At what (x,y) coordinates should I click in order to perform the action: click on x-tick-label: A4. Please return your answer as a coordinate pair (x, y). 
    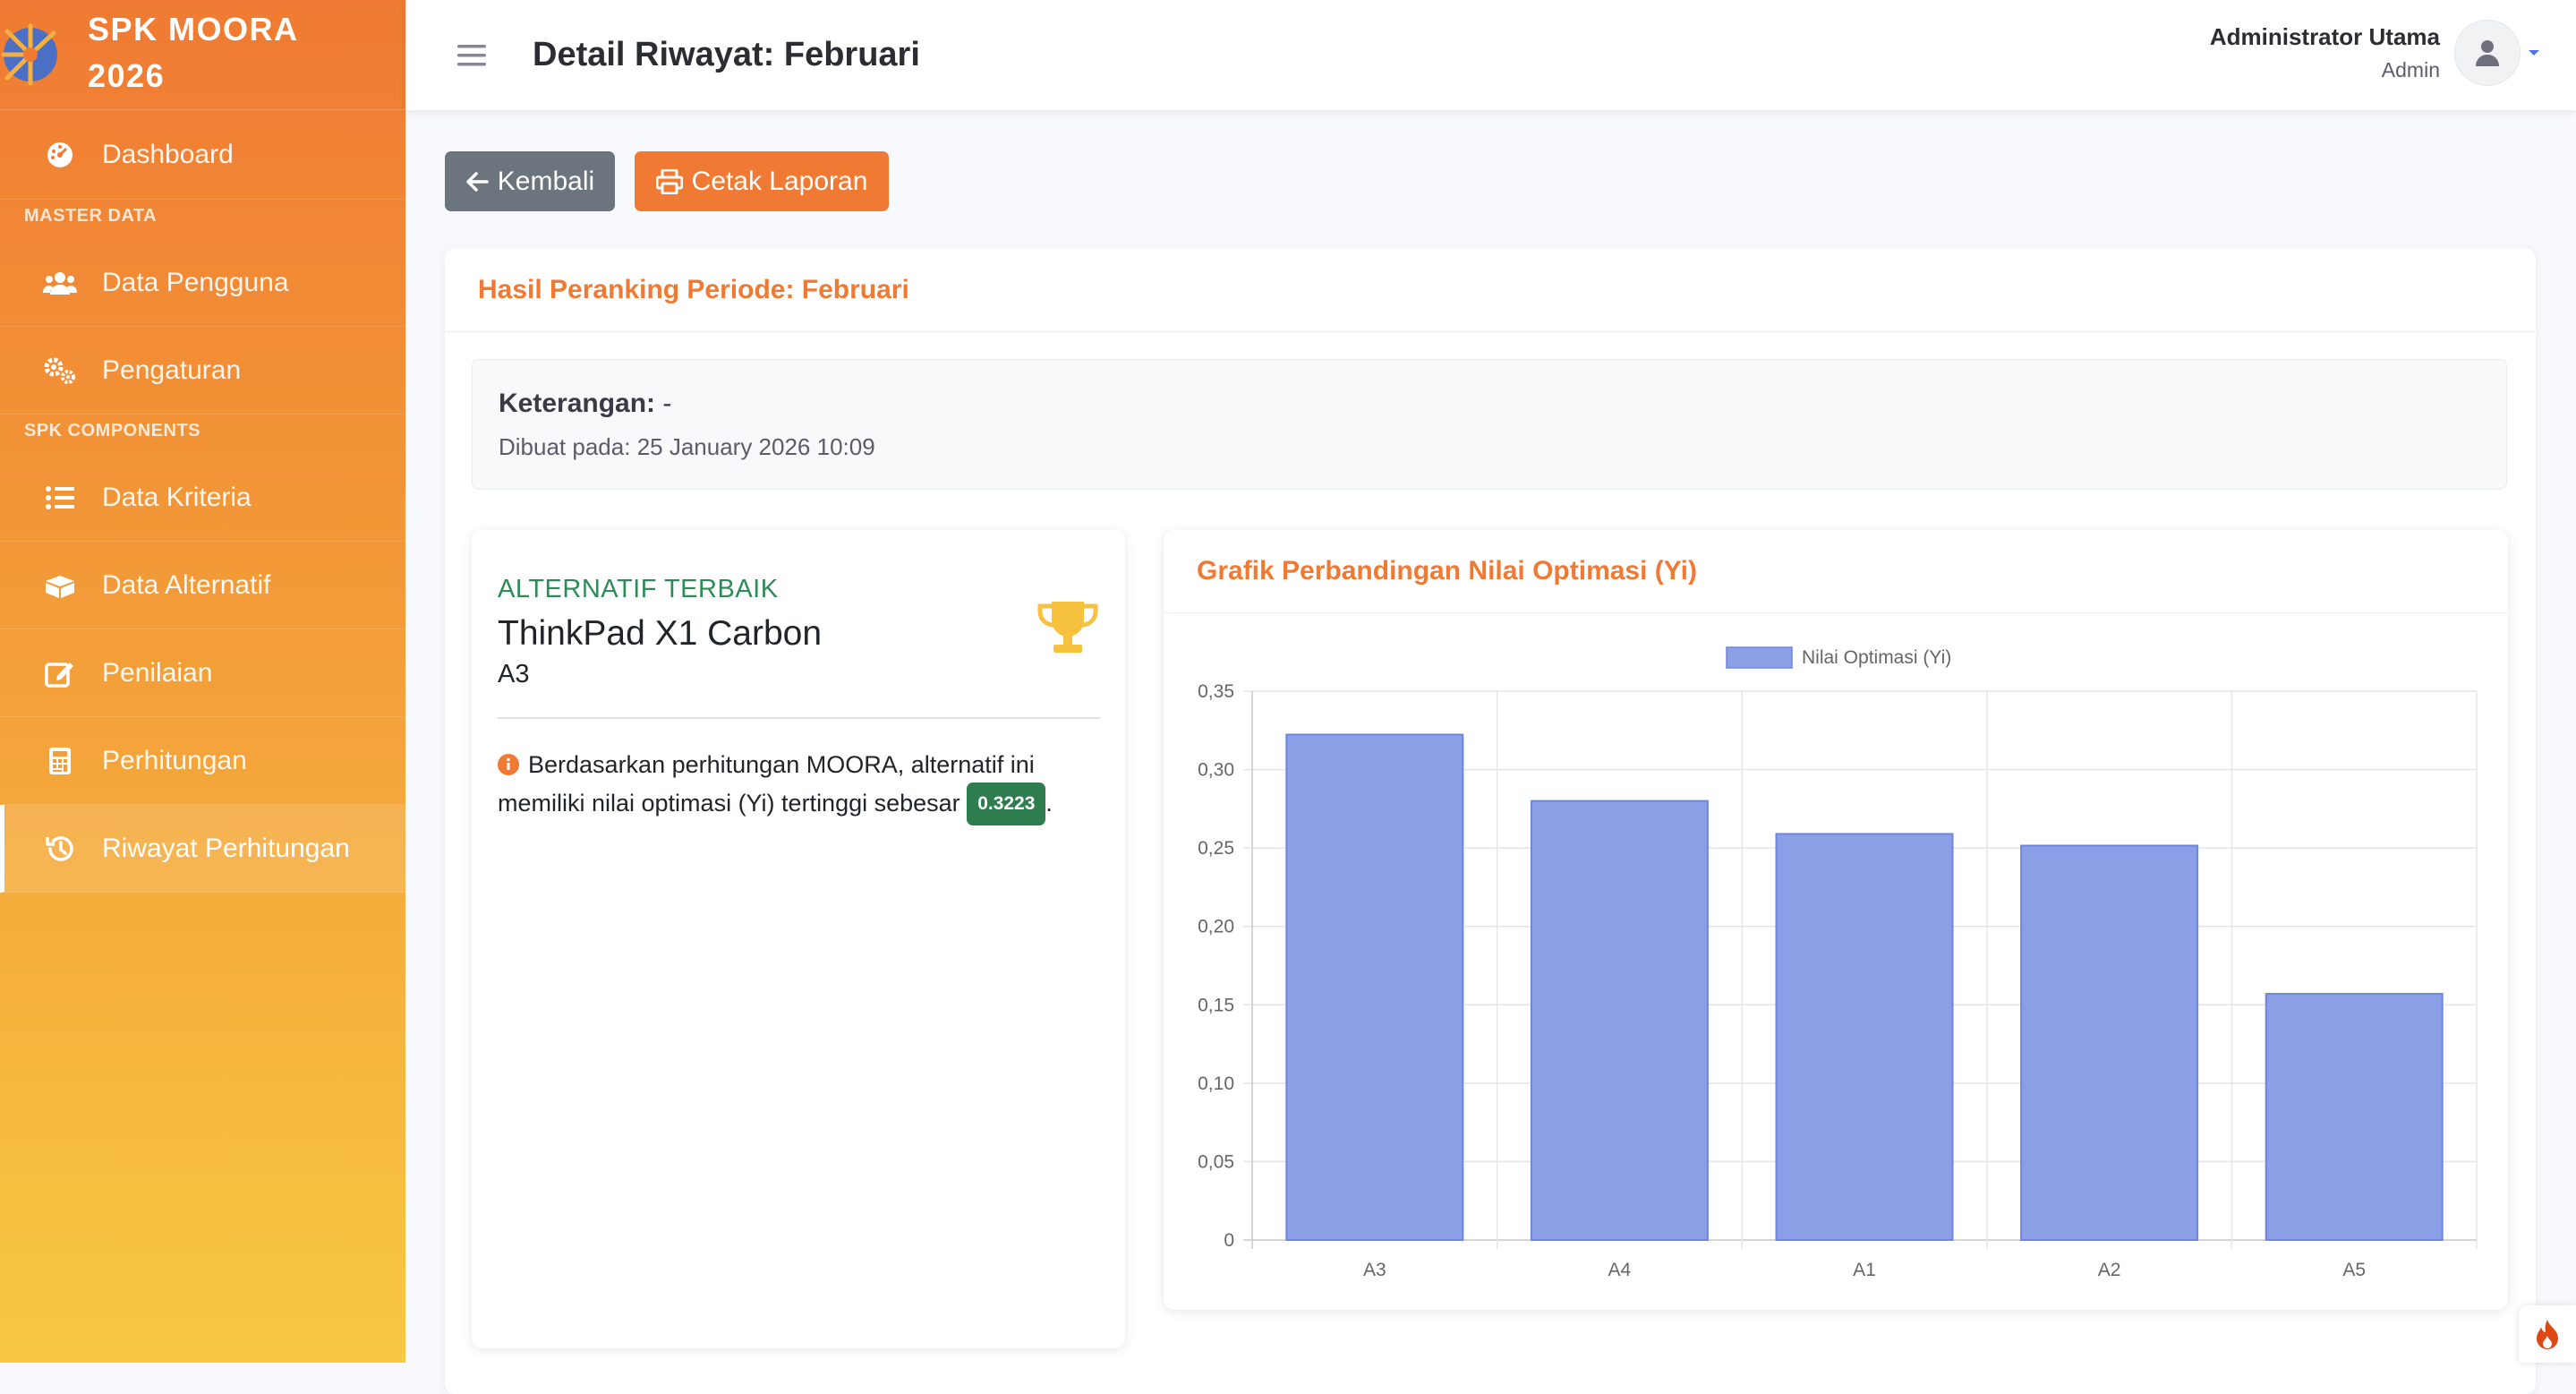
    Looking at the image, I should click on (1620, 1270).